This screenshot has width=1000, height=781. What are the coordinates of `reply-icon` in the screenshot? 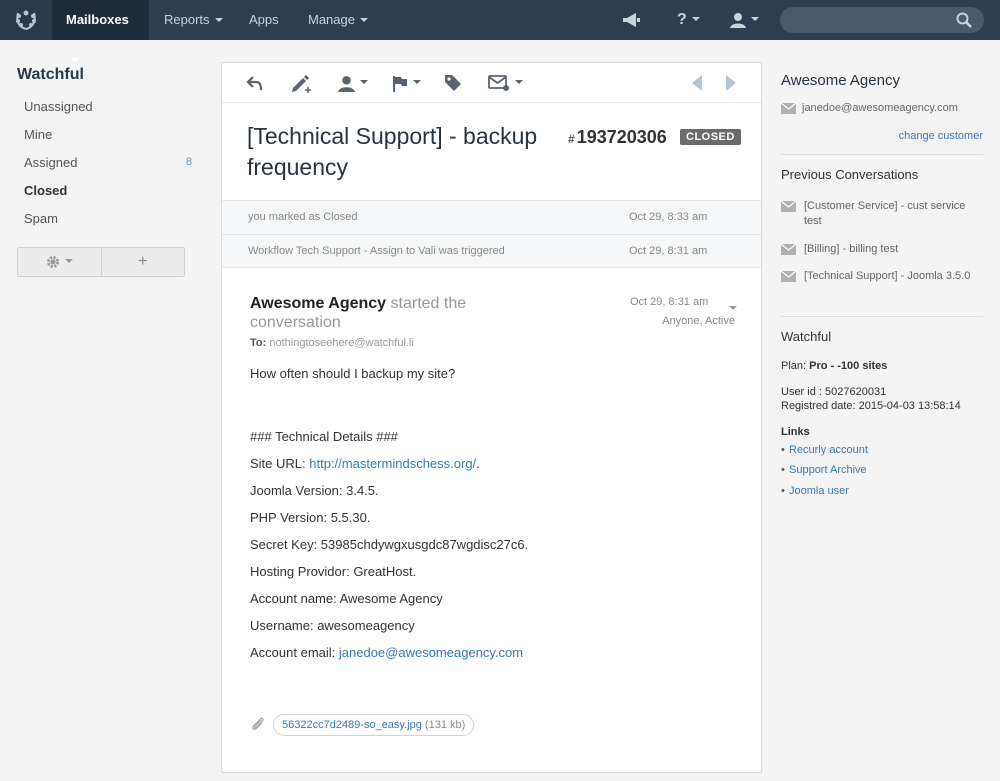 It's located at (254, 83).